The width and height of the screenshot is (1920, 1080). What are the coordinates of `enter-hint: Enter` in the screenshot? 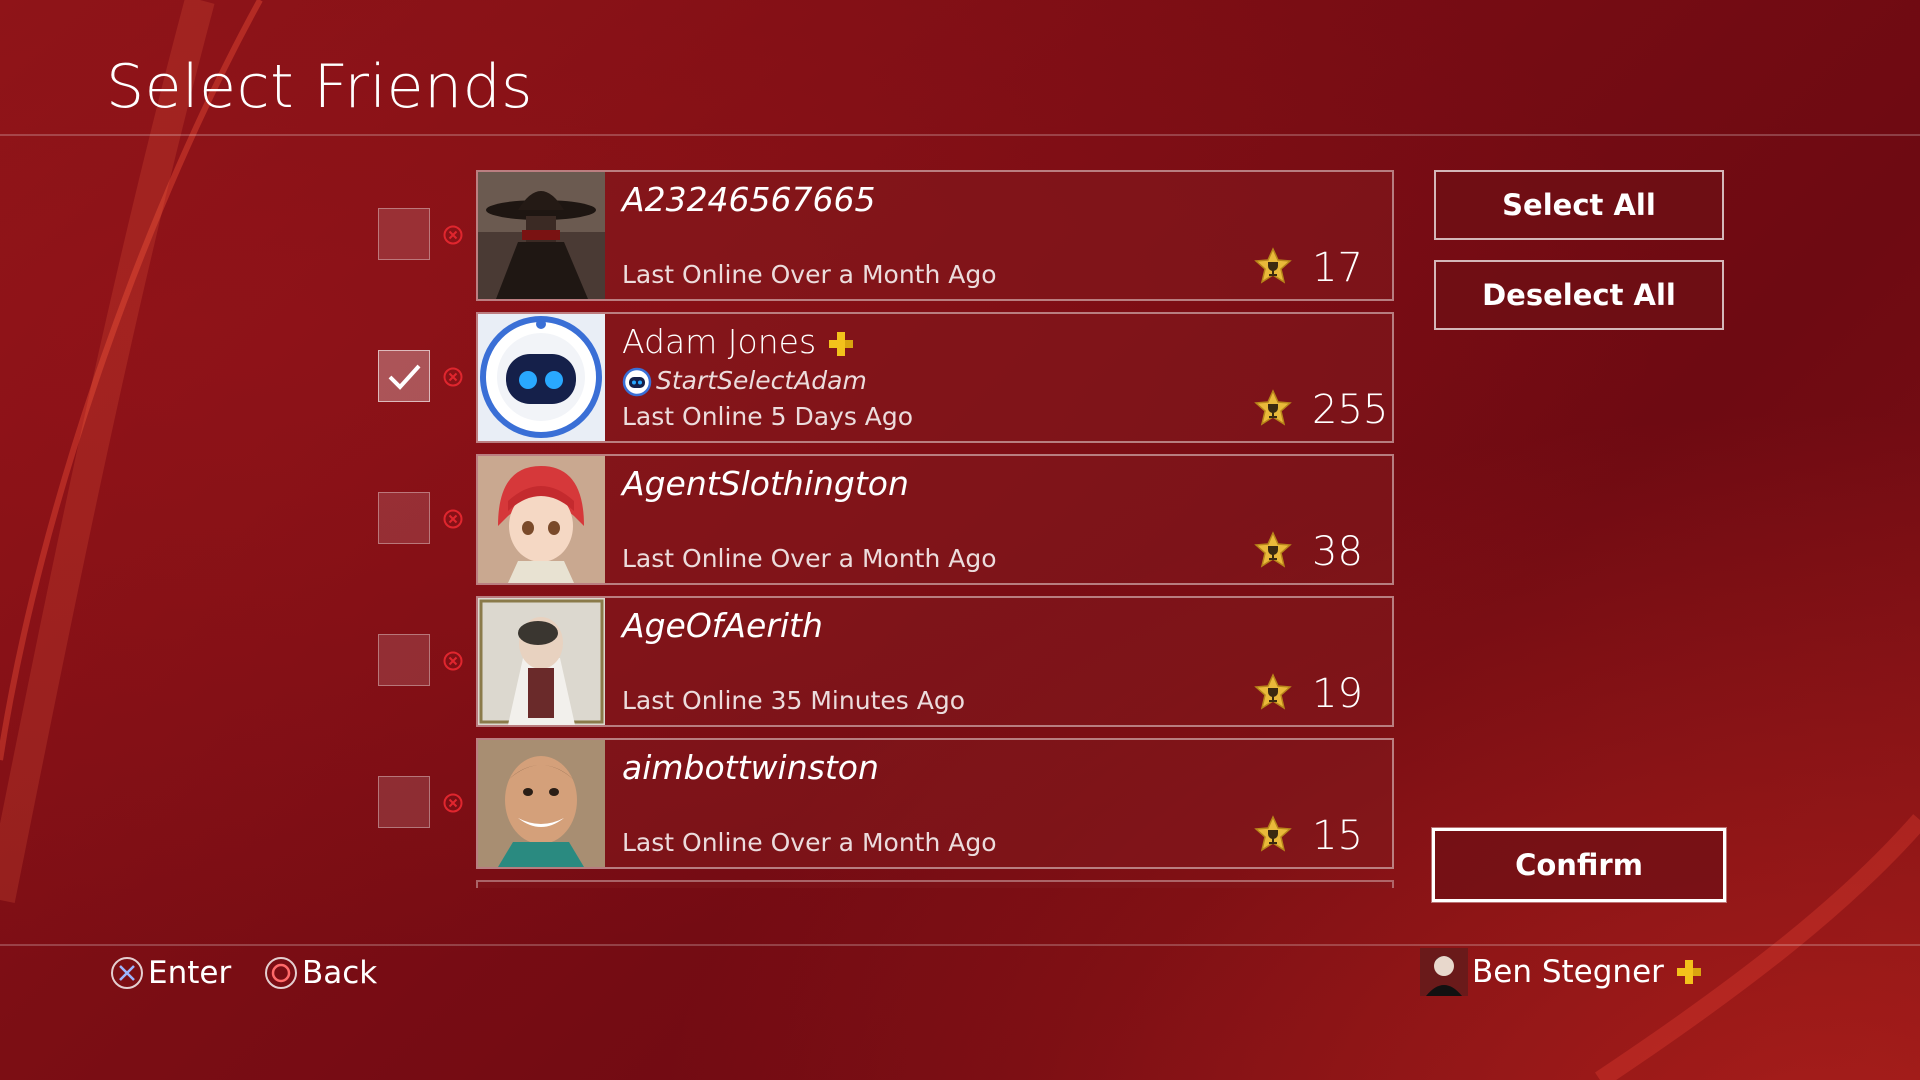 It's located at (170, 973).